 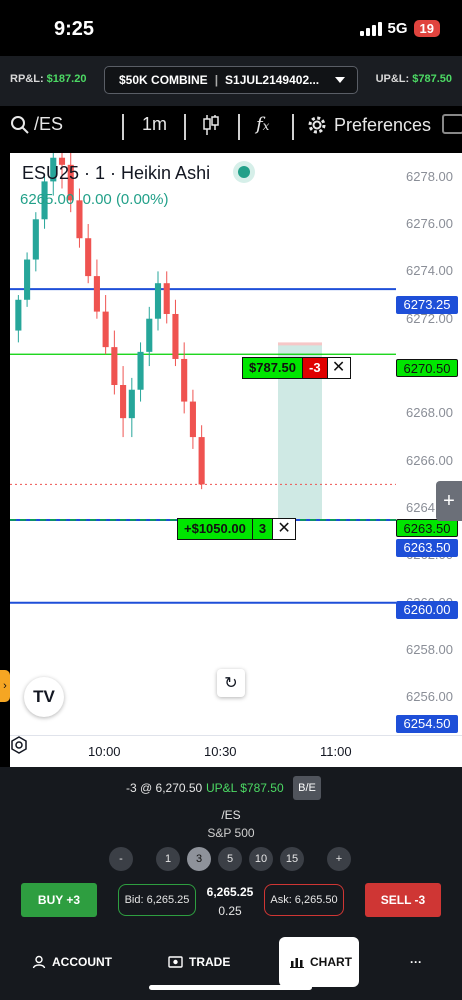 What do you see at coordinates (429, 224) in the screenshot?
I see `price-tick-label: 6276.00` at bounding box center [429, 224].